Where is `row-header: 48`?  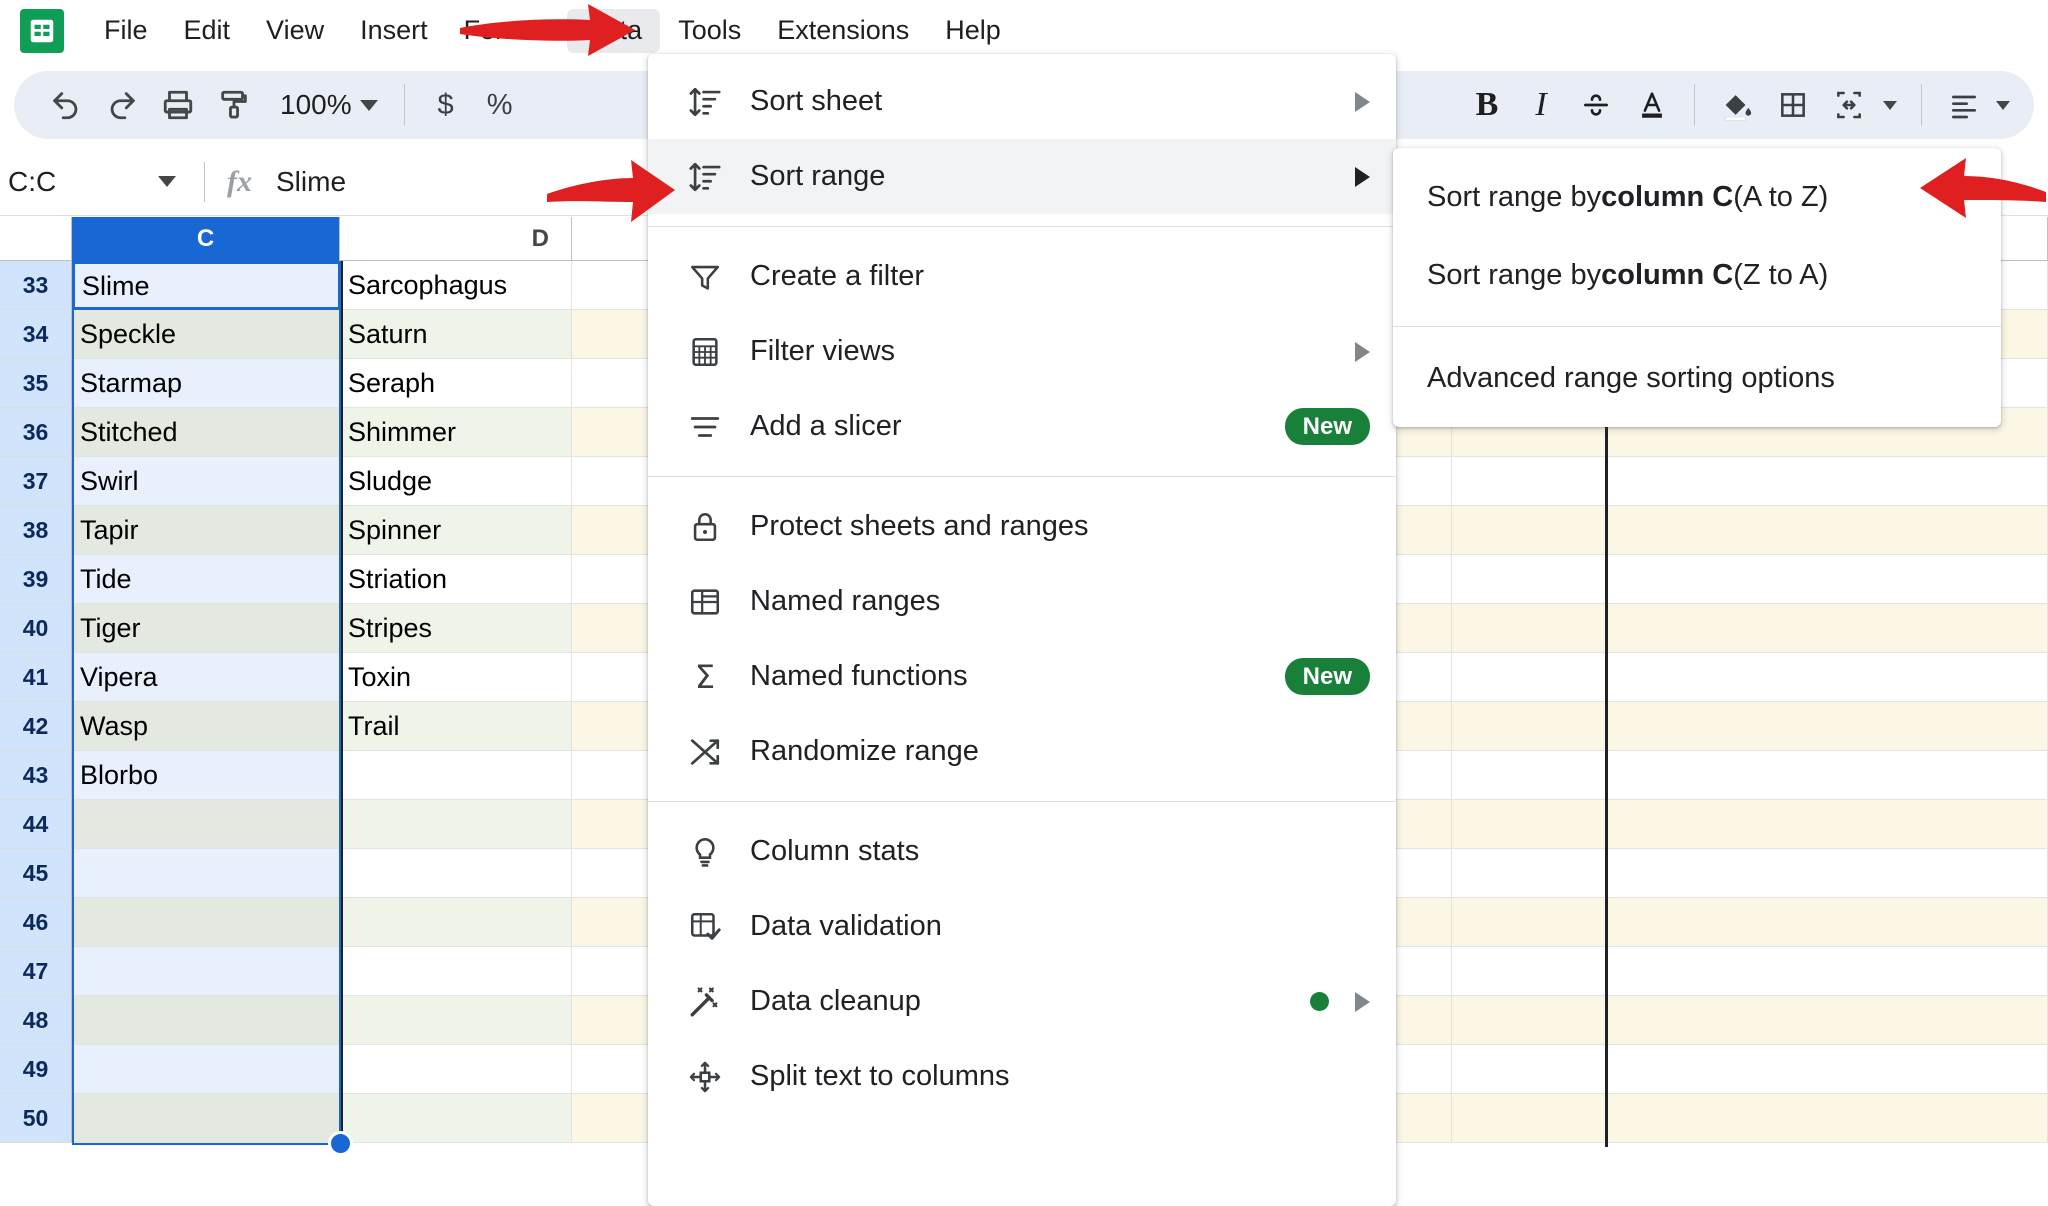 row-header: 48 is located at coordinates (36, 1020).